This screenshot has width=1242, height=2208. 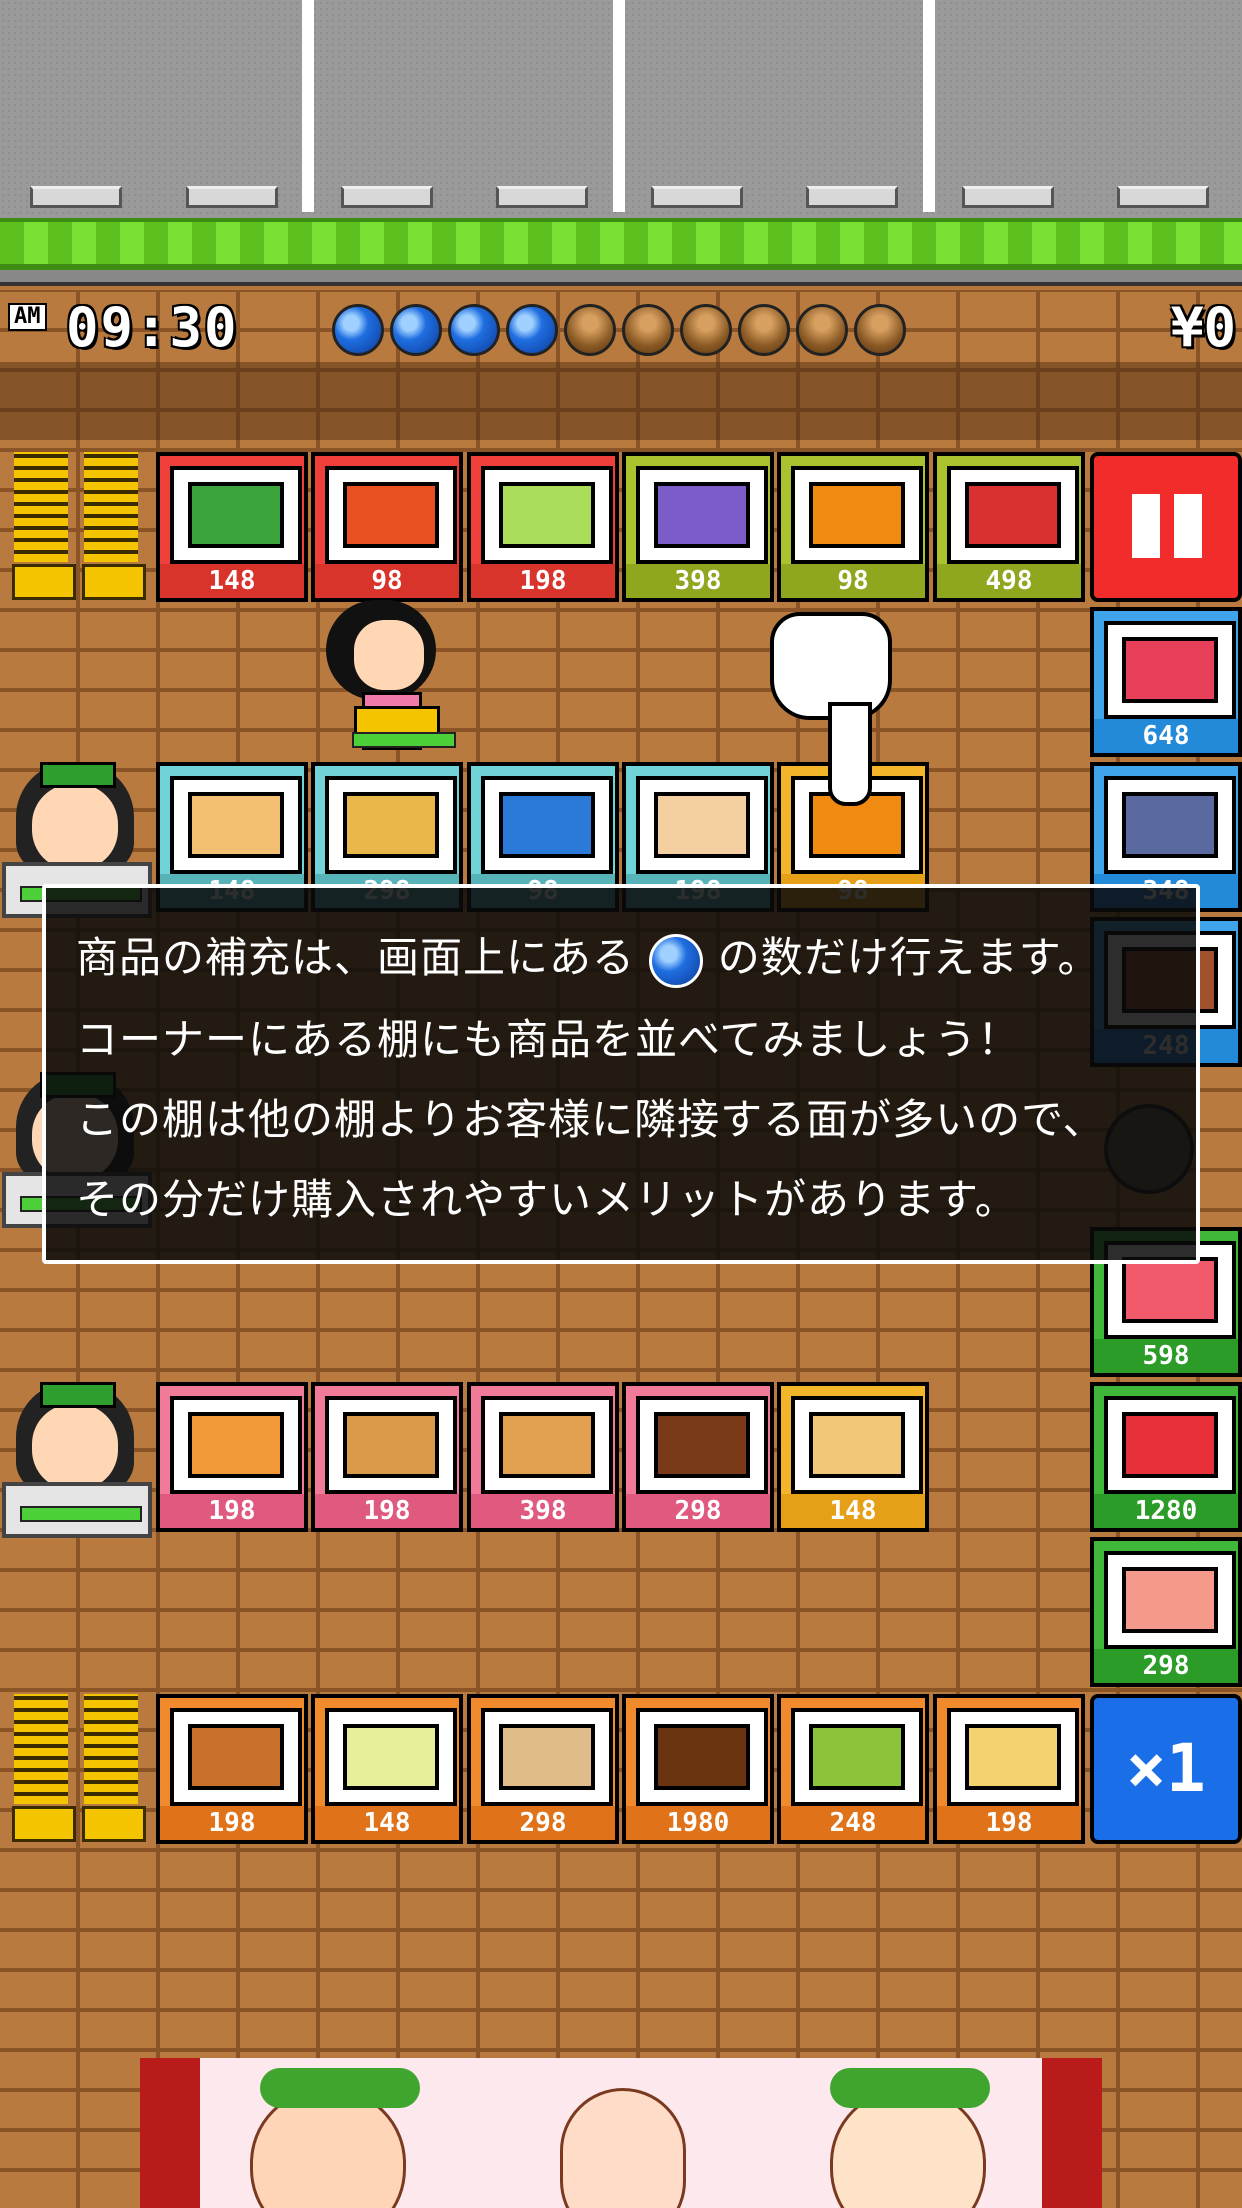 I want to click on pointer-hand-icon, so click(x=831, y=709).